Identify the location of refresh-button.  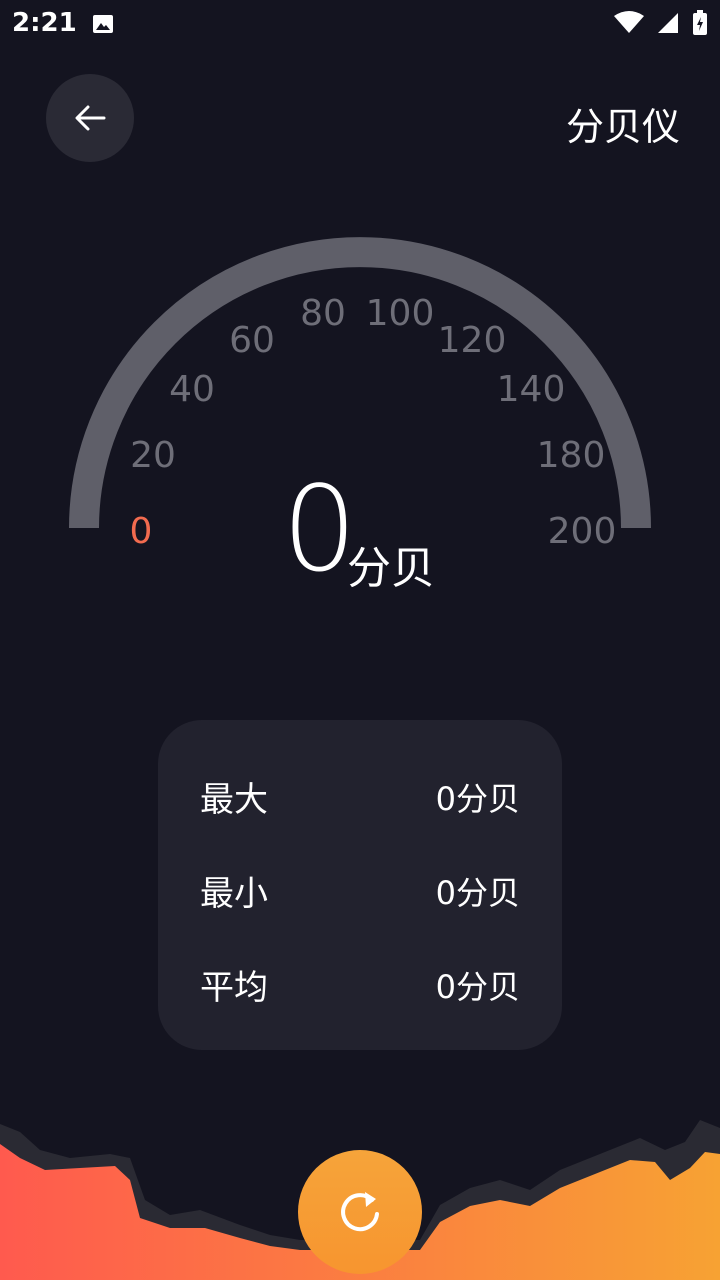
(360, 1212).